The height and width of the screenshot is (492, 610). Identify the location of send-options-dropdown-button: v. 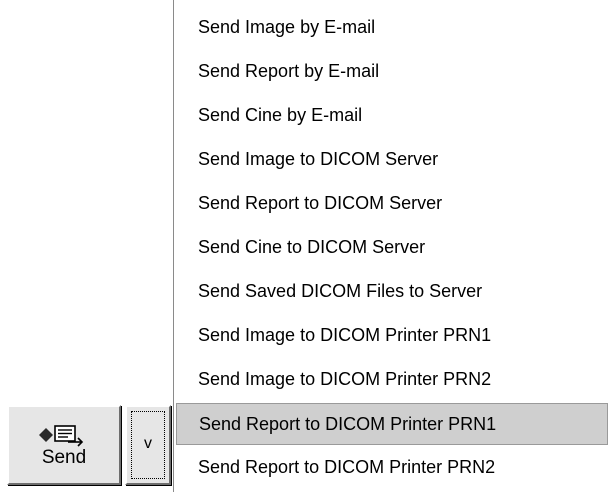
(148, 445).